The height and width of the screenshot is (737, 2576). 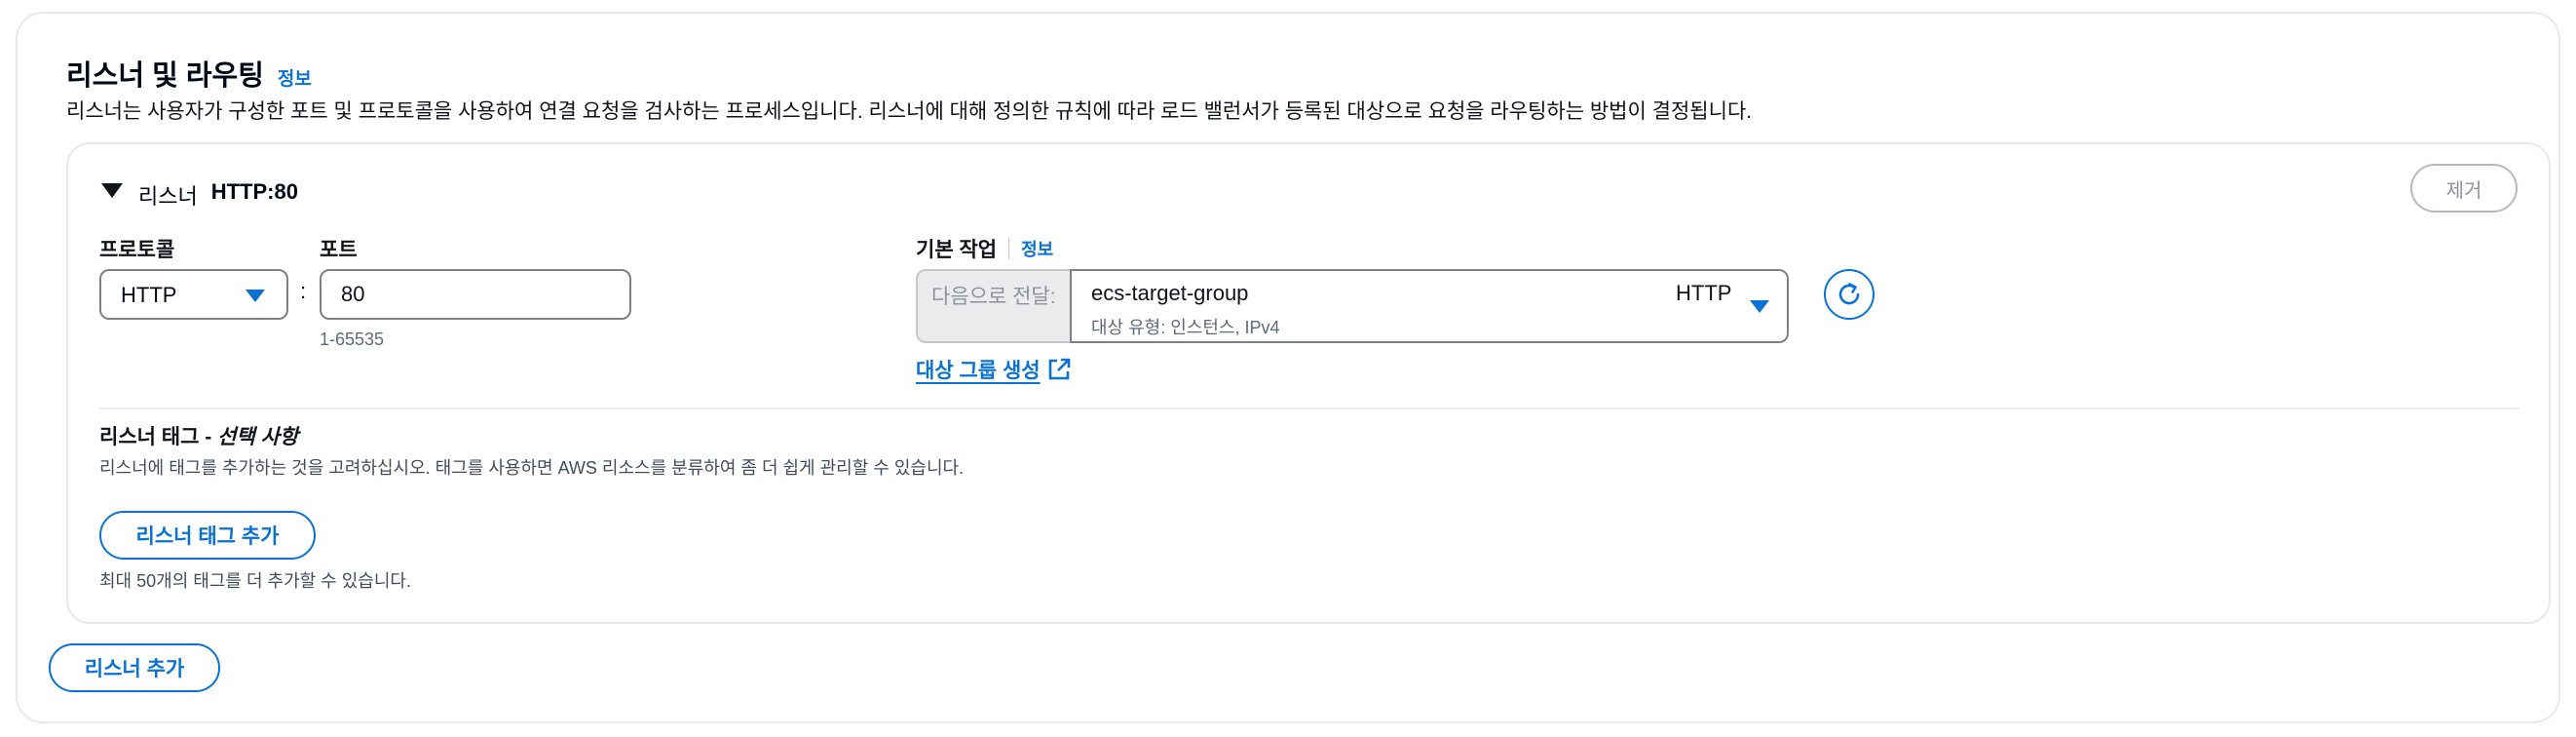 I want to click on add-listener-tag-button: 리스너 태그 추가, so click(x=207, y=535).